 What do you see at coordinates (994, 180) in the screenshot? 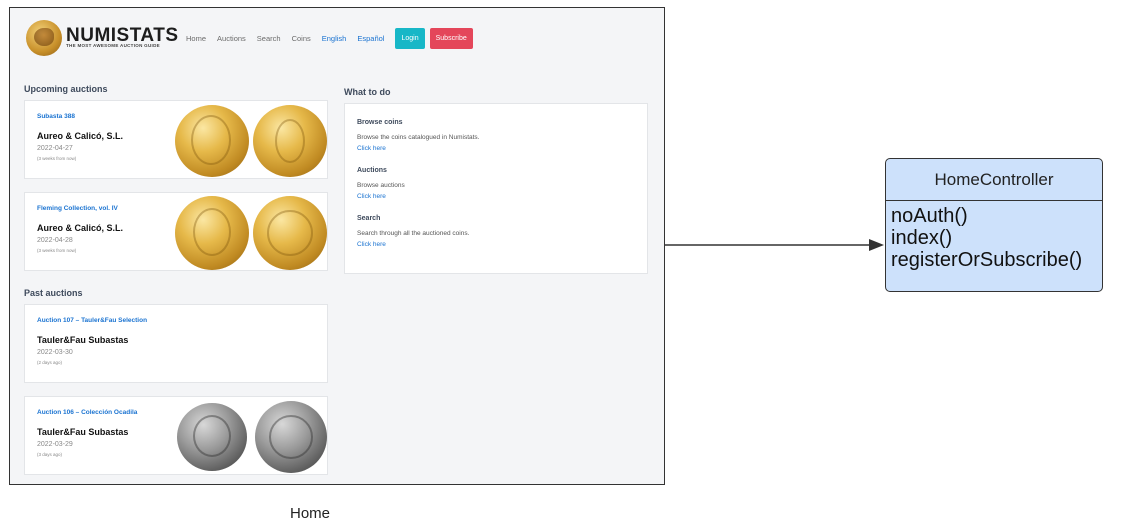
I see `class-name: HomeController` at bounding box center [994, 180].